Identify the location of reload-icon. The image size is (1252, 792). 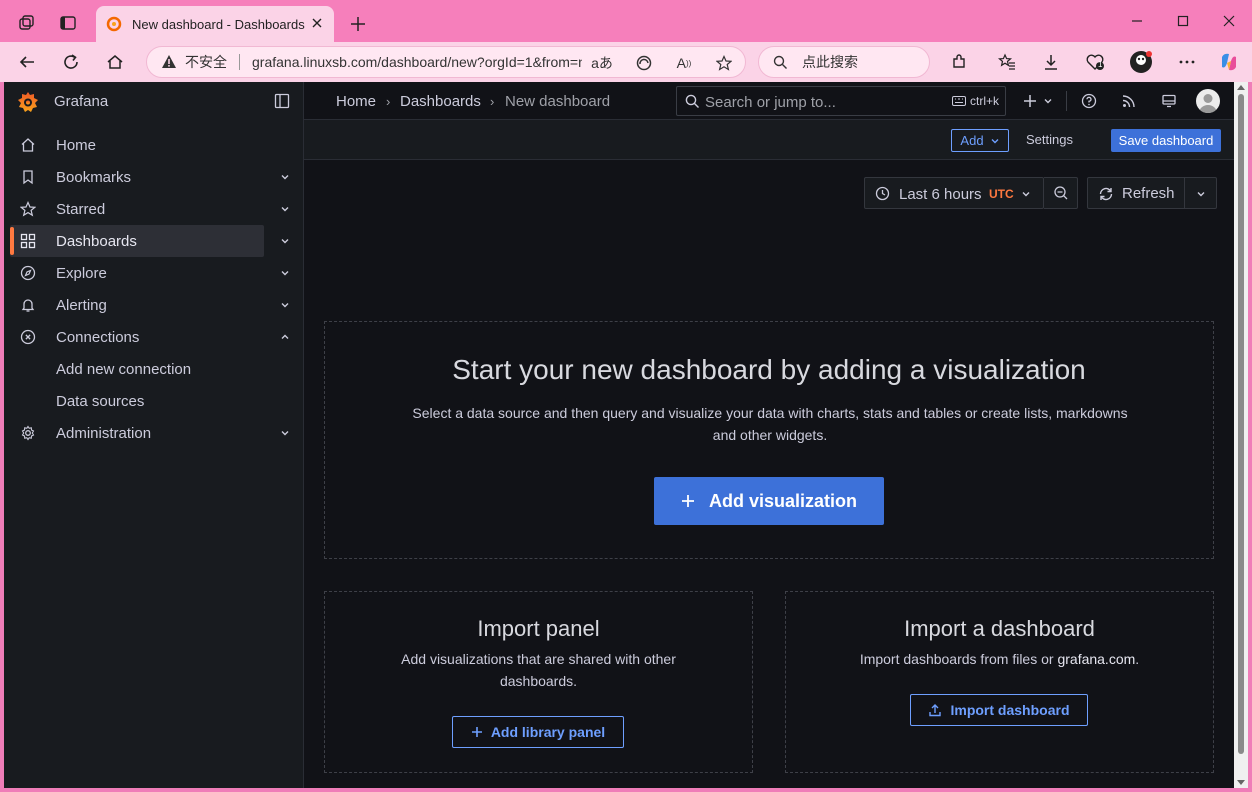
(71, 62).